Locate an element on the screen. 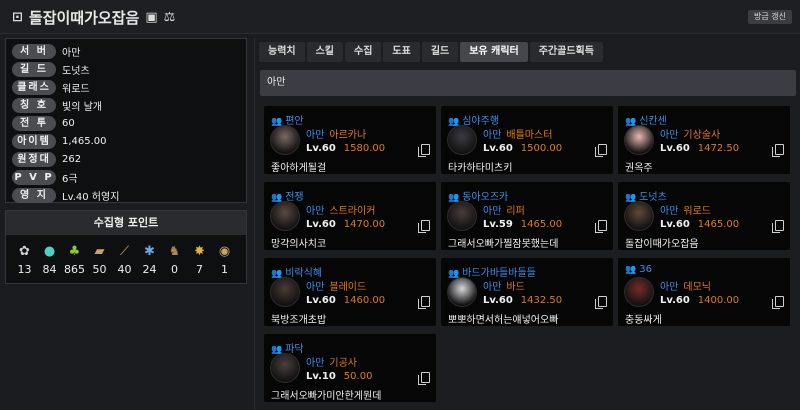  level-row: Lv.60 1580.00 is located at coordinates (345, 148).